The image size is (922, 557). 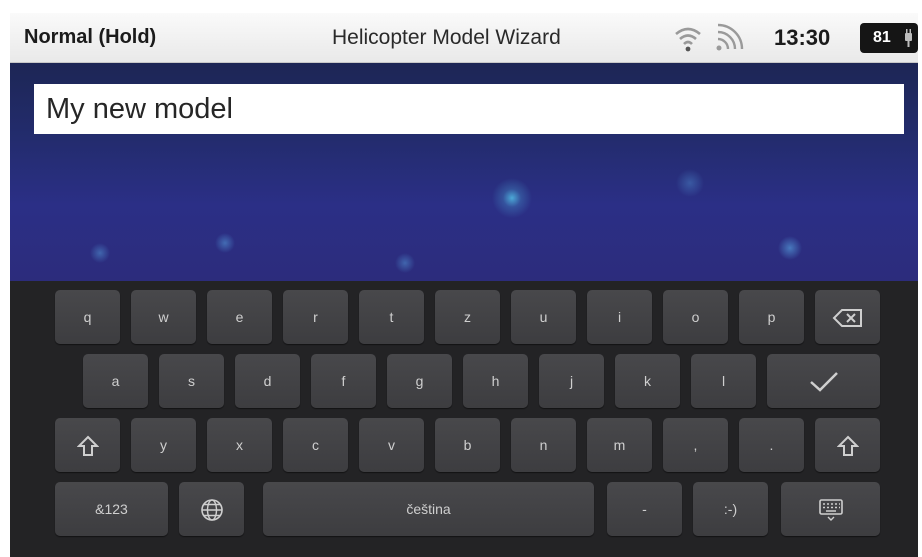 I want to click on key-l: l, so click(x=723, y=381).